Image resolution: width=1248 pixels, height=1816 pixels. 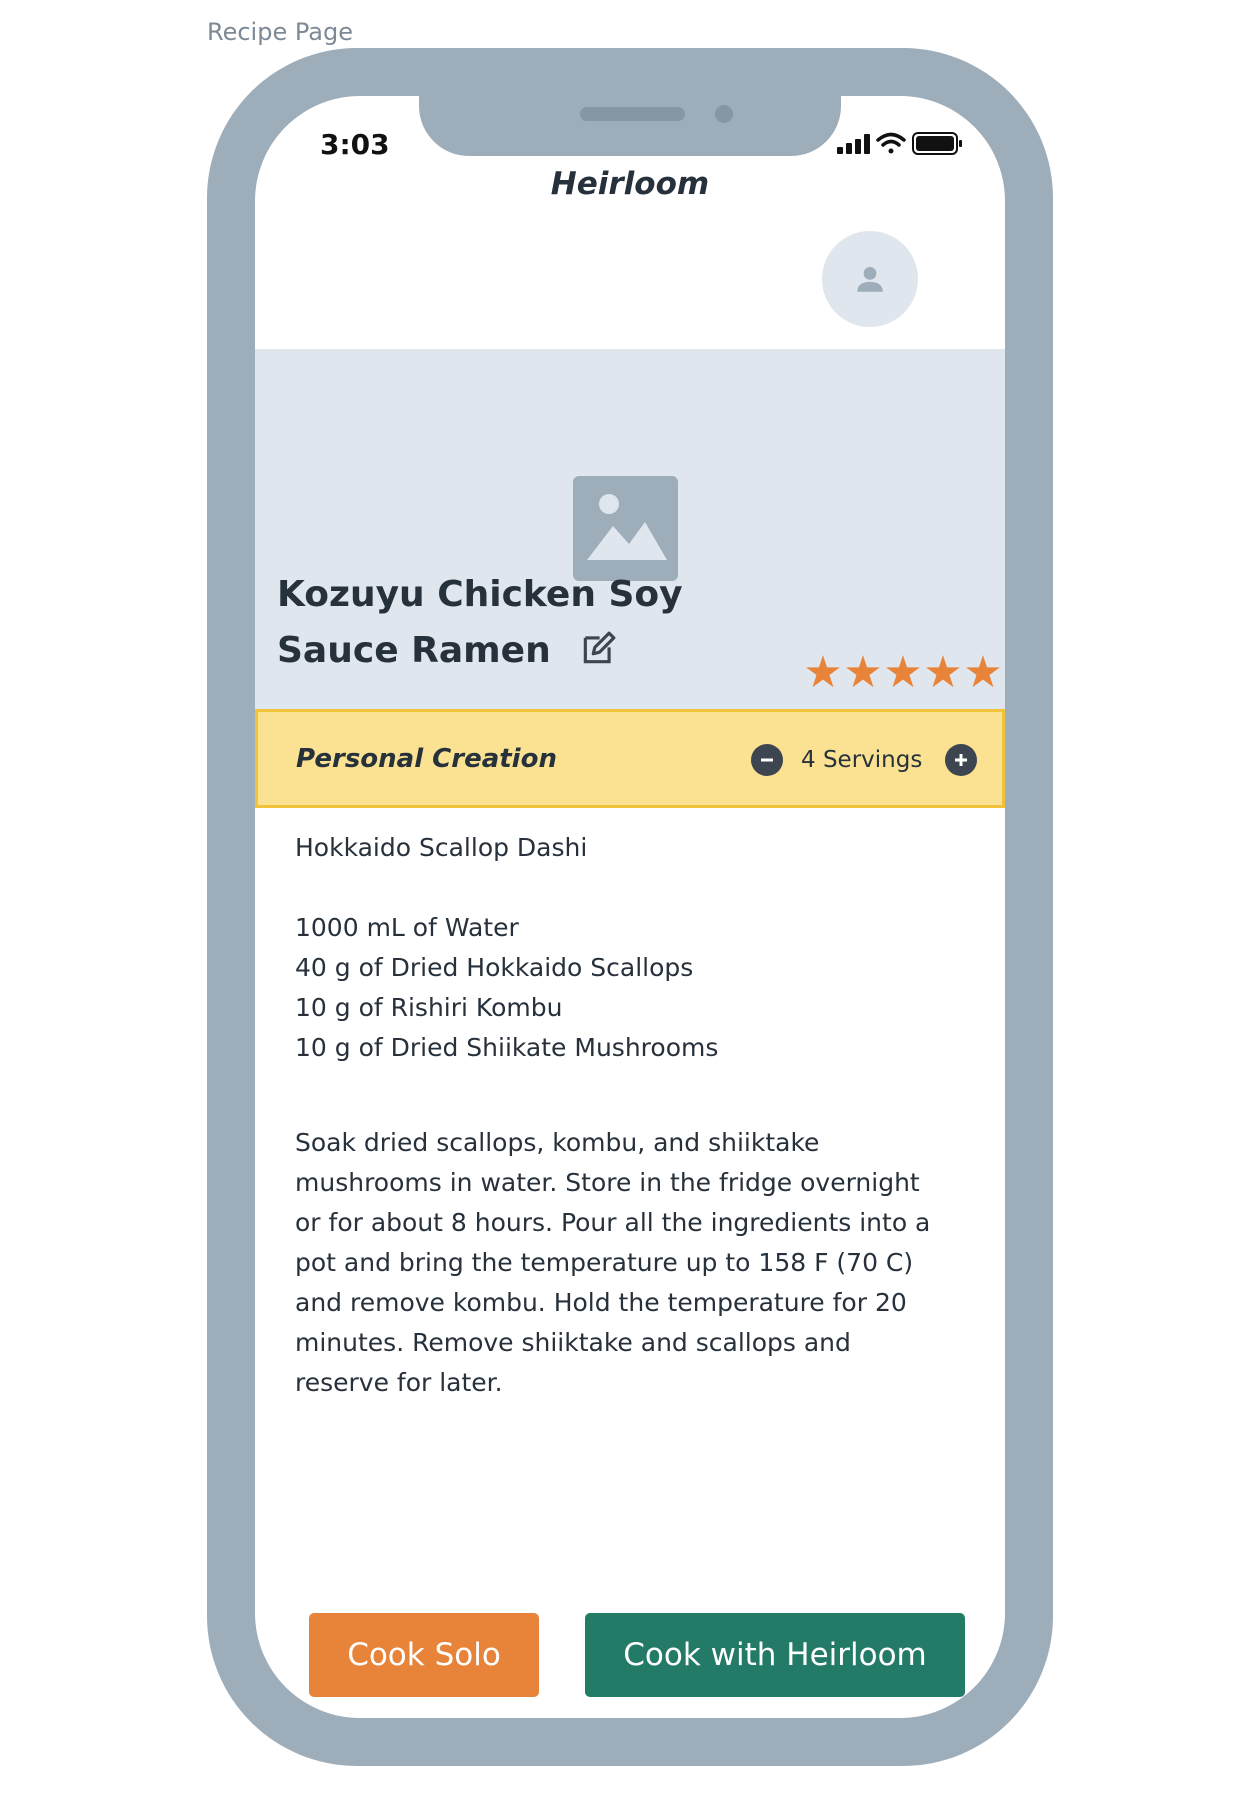 What do you see at coordinates (853, 144) in the screenshot?
I see `signal-icon` at bounding box center [853, 144].